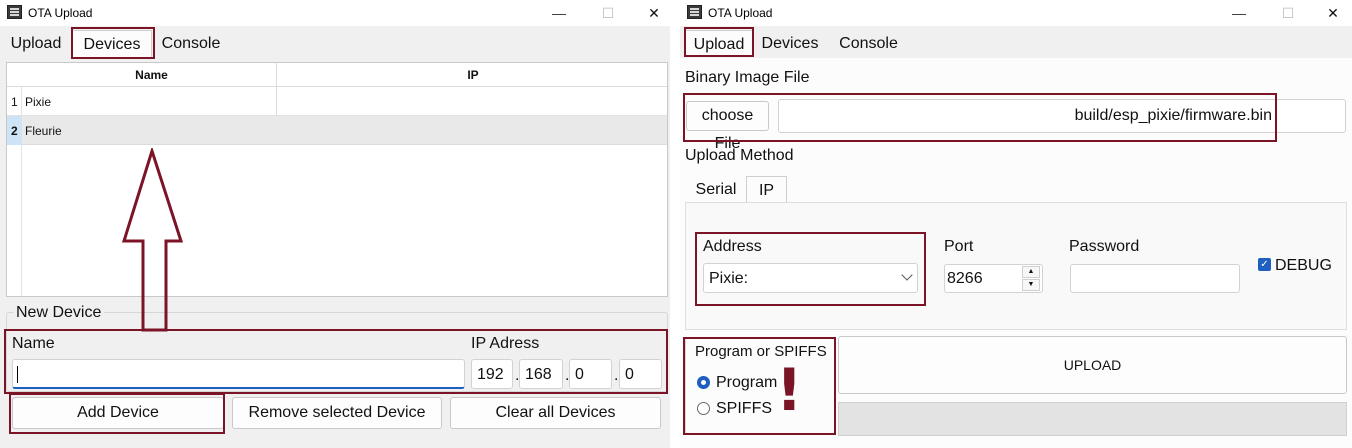 This screenshot has width=1352, height=448. What do you see at coordinates (118, 413) in the screenshot?
I see `add-device-button: Add Device` at bounding box center [118, 413].